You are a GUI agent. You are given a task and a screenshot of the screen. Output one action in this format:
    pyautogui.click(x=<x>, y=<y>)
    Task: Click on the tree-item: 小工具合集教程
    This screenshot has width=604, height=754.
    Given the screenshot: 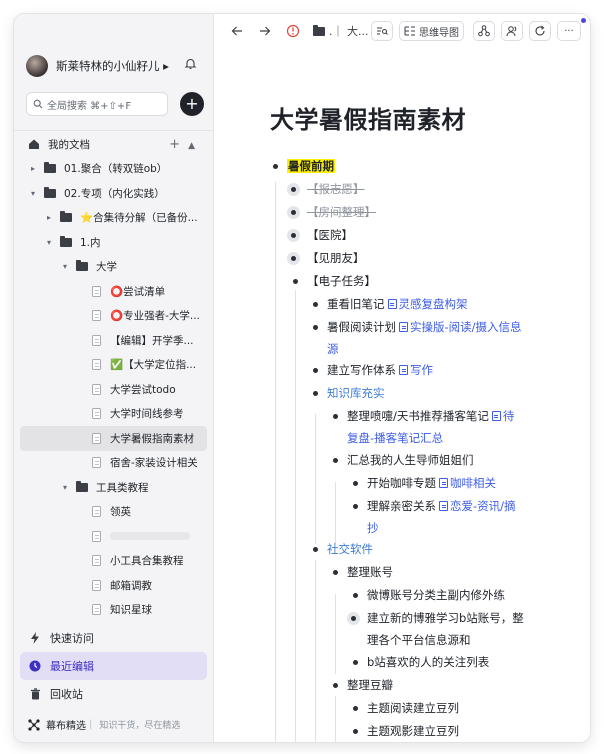 What is the action you would take?
    pyautogui.click(x=113, y=561)
    